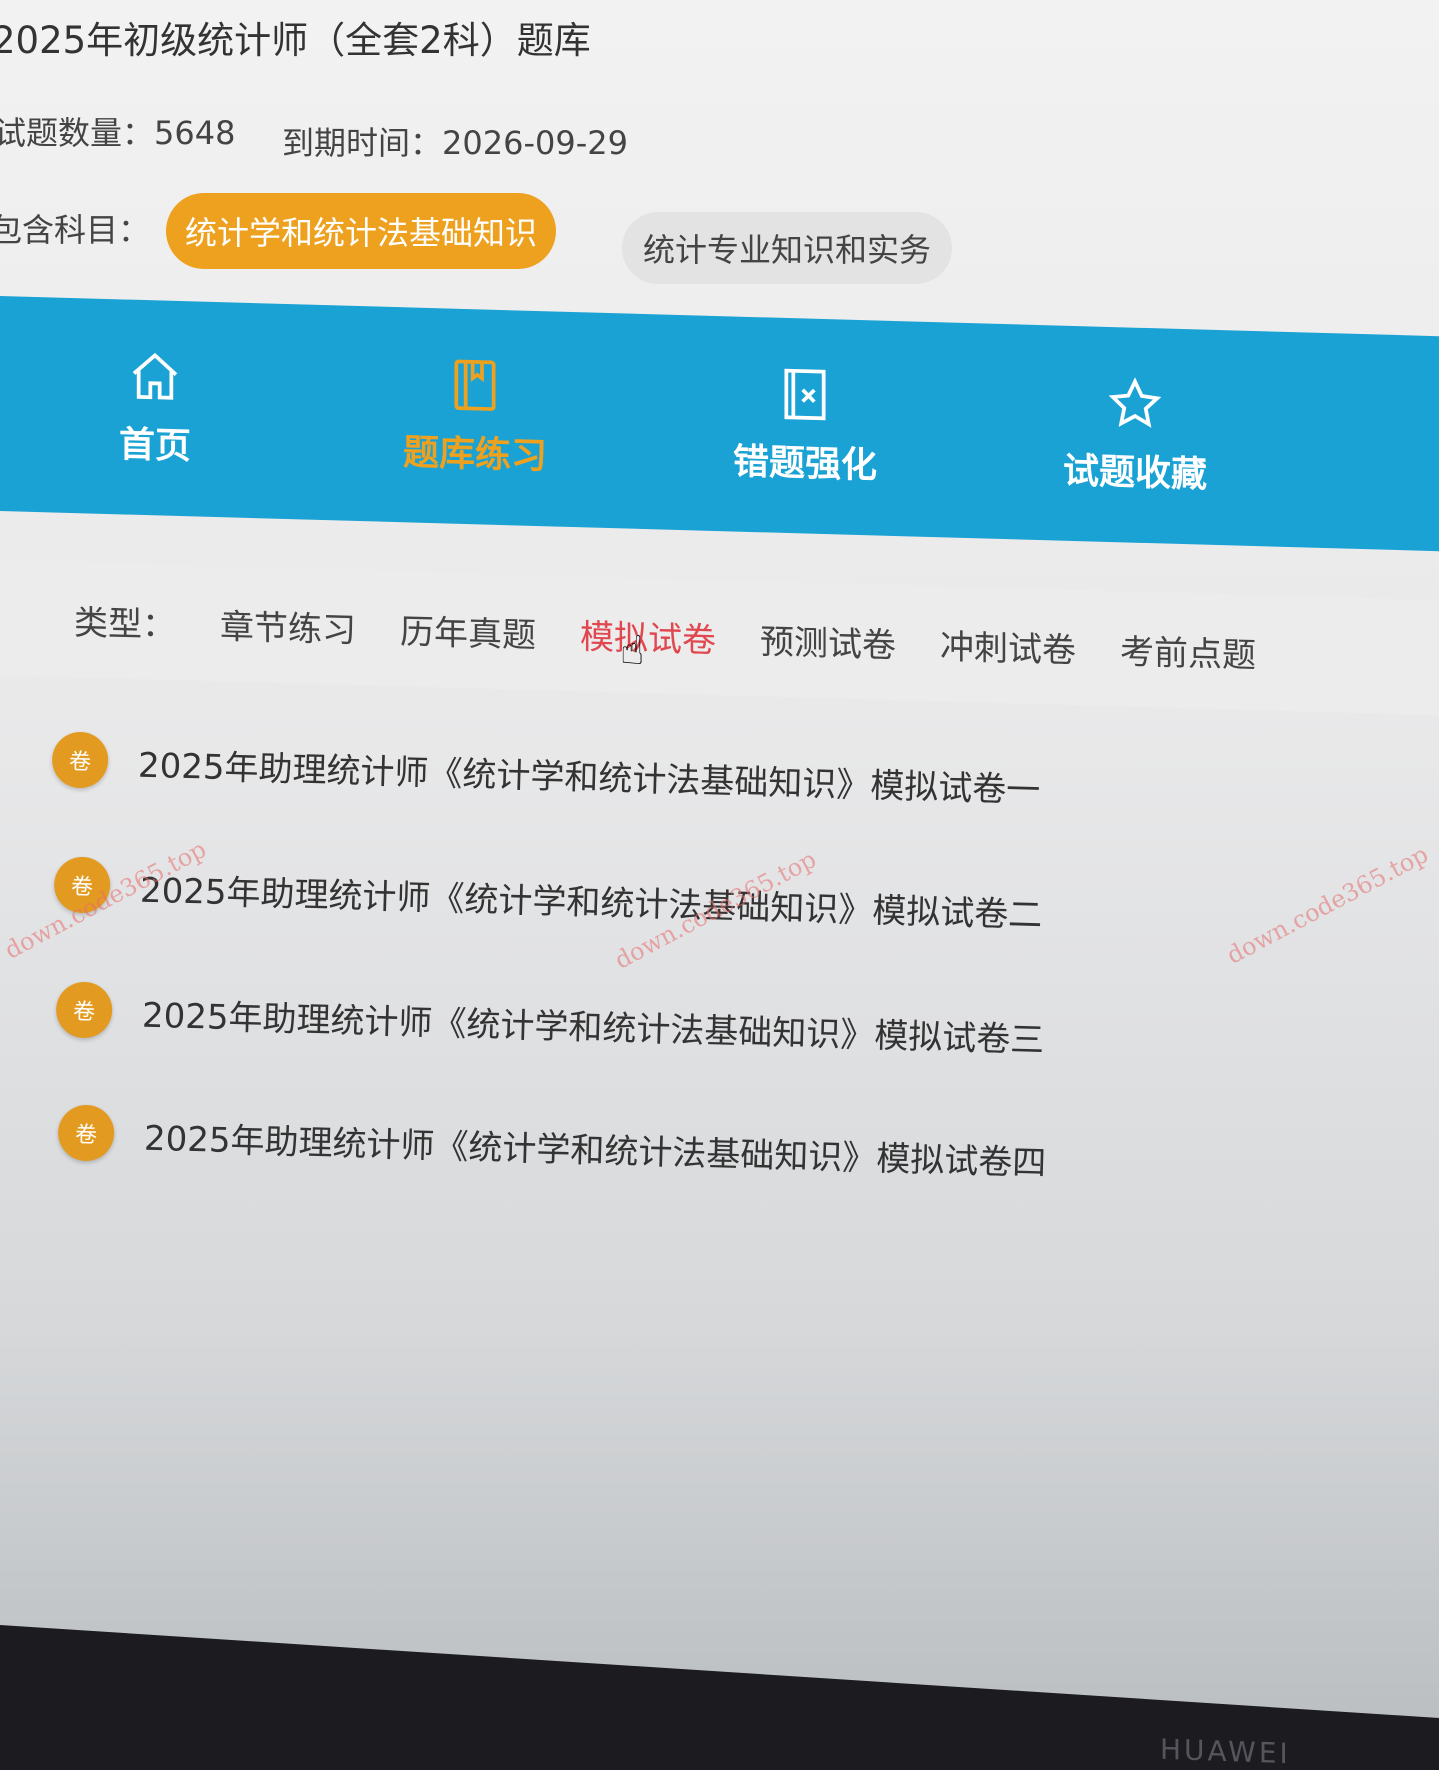 The width and height of the screenshot is (1439, 1770). What do you see at coordinates (155, 408) in the screenshot?
I see `nav-home: 首页` at bounding box center [155, 408].